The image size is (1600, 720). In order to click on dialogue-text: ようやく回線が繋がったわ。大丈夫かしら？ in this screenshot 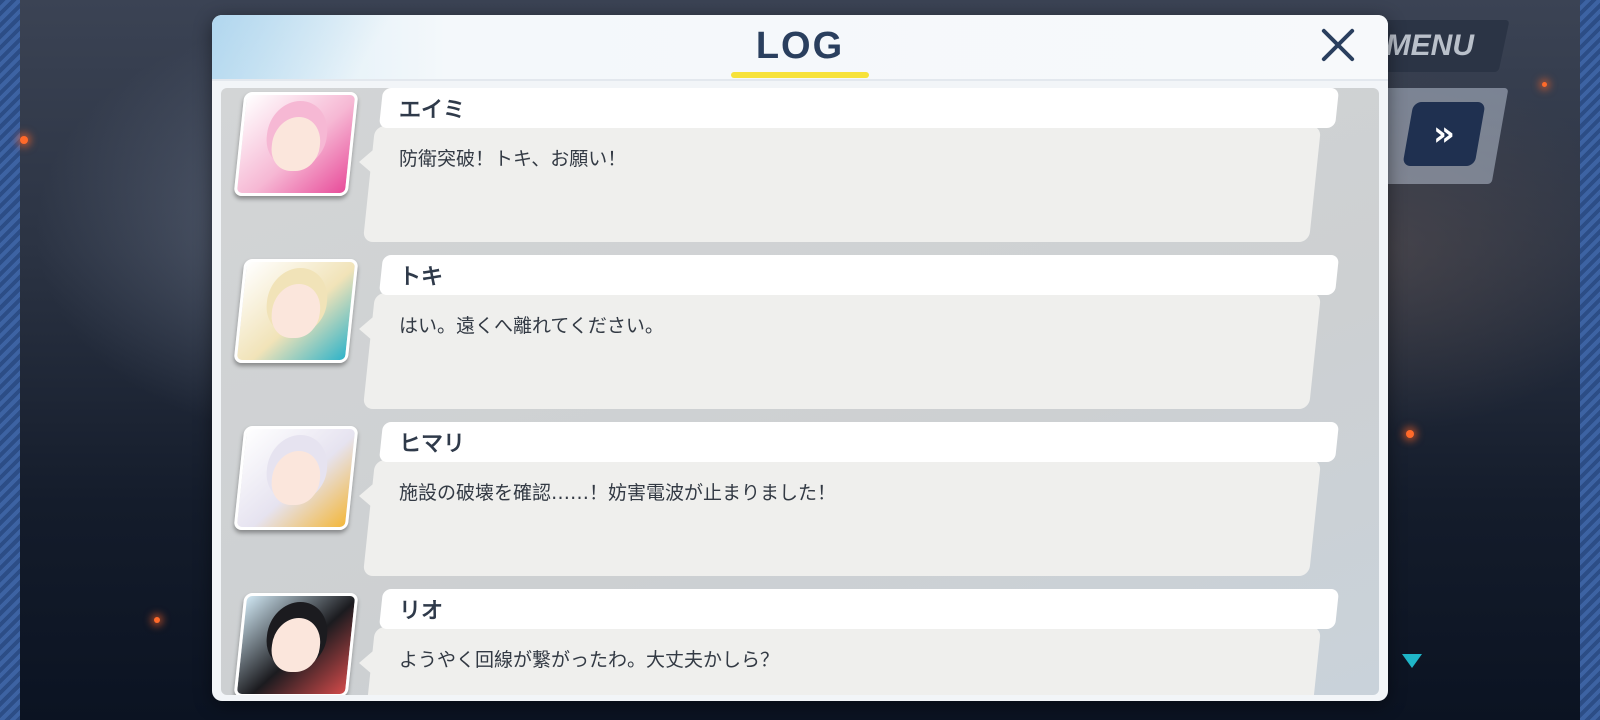, I will do `click(589, 660)`.